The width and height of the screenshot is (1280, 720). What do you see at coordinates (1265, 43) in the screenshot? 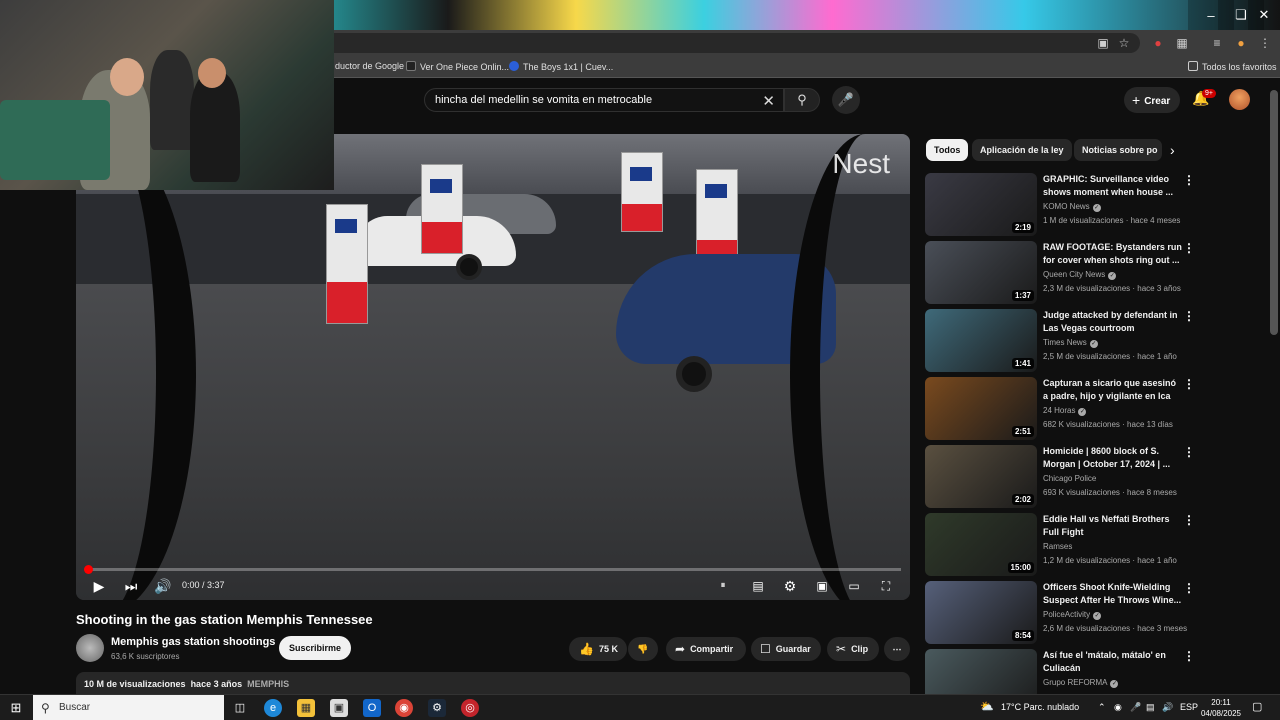
I see `browser-menu-icon: ⋮` at bounding box center [1265, 43].